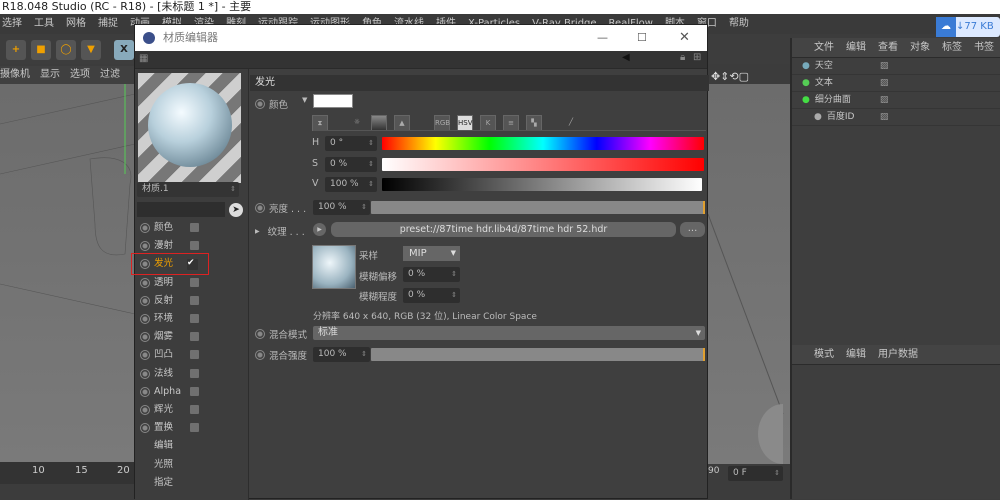  I want to click on mix-strength-slider, so click(538, 354).